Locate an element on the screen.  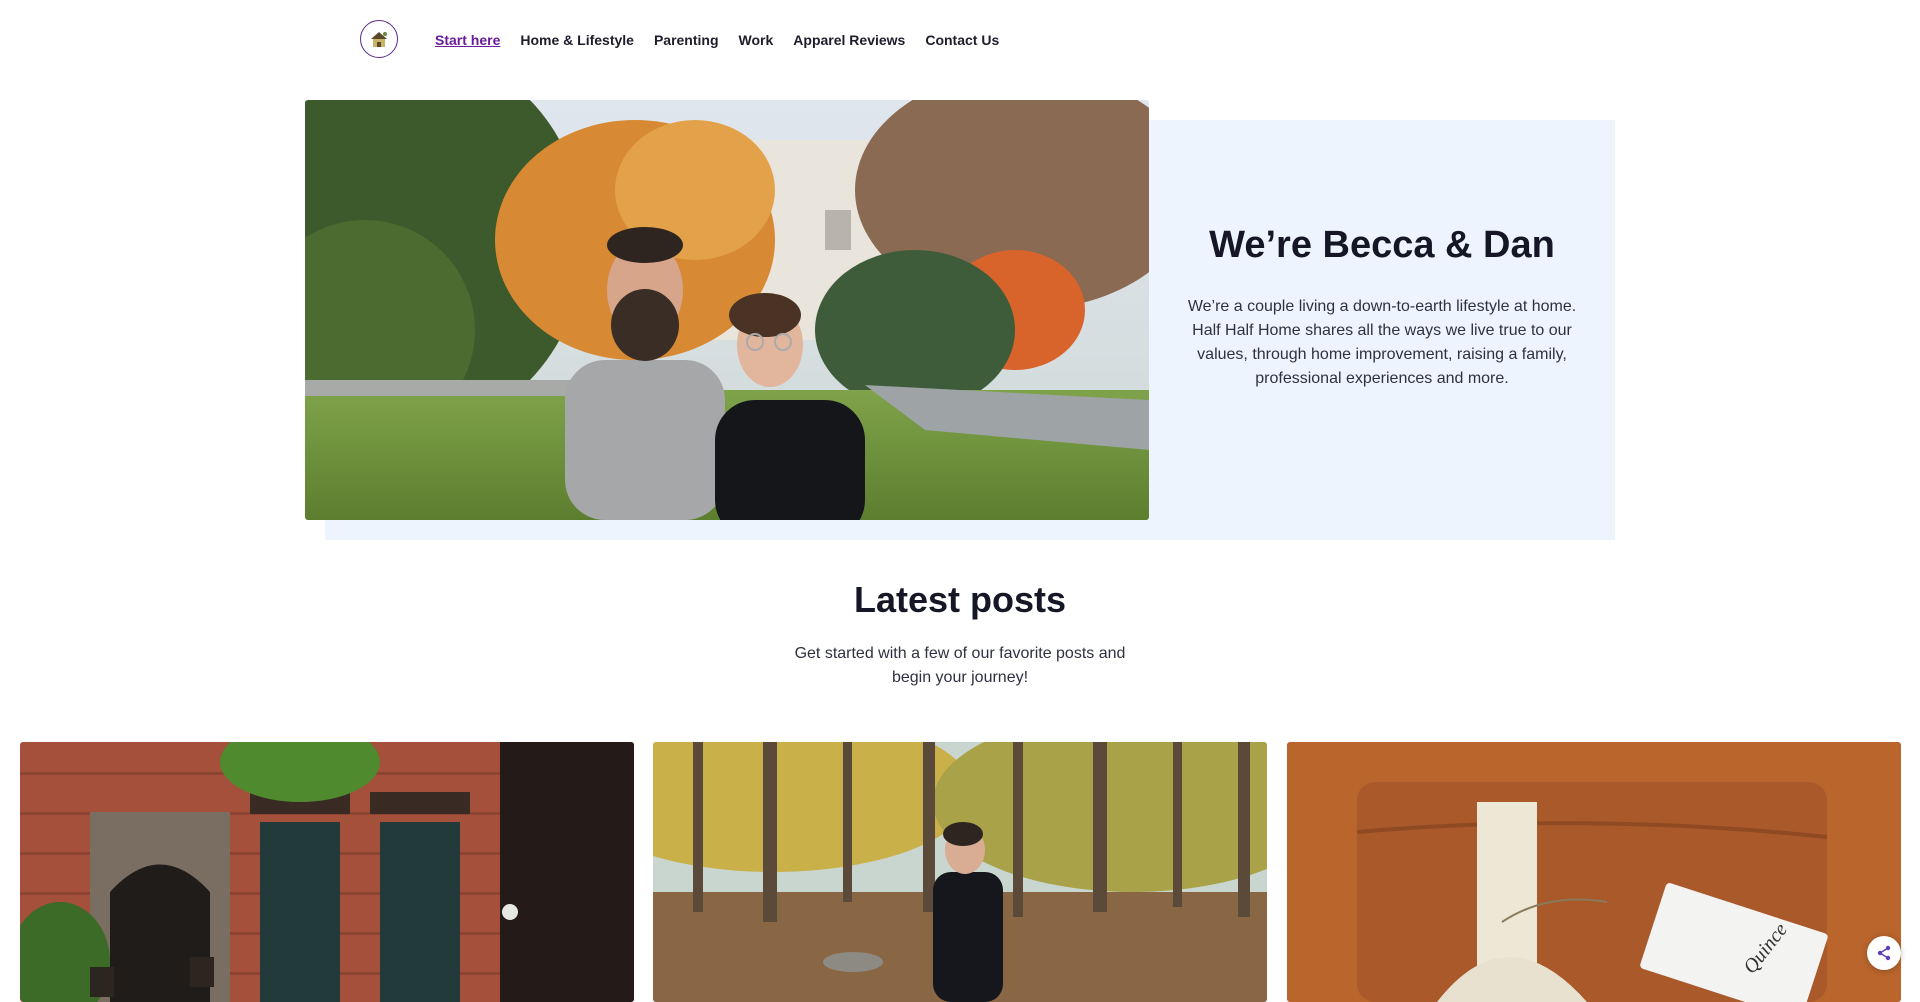
site-logo is located at coordinates (379, 39).